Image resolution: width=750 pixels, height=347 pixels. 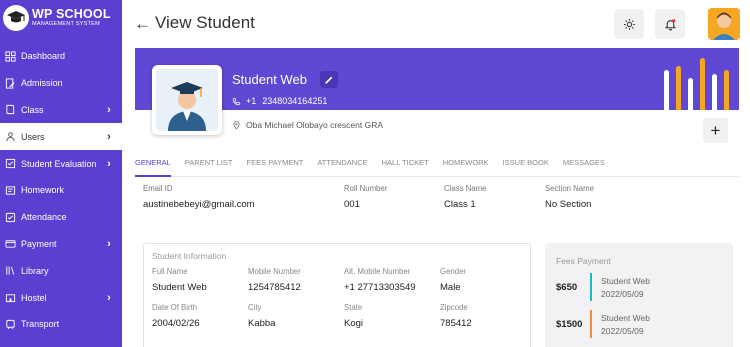 I want to click on sidebar-item-label: Transport, so click(x=40, y=324).